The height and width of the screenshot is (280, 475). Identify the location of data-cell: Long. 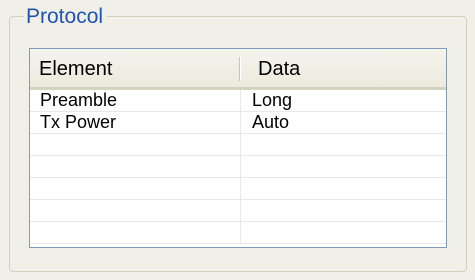
(272, 100).